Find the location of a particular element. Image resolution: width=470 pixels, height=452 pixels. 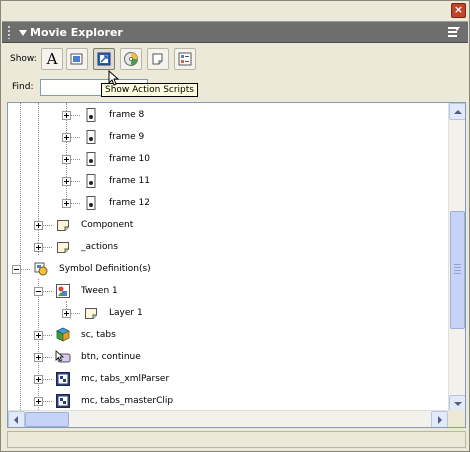

tree-item-label: frame 8 is located at coordinates (127, 115).